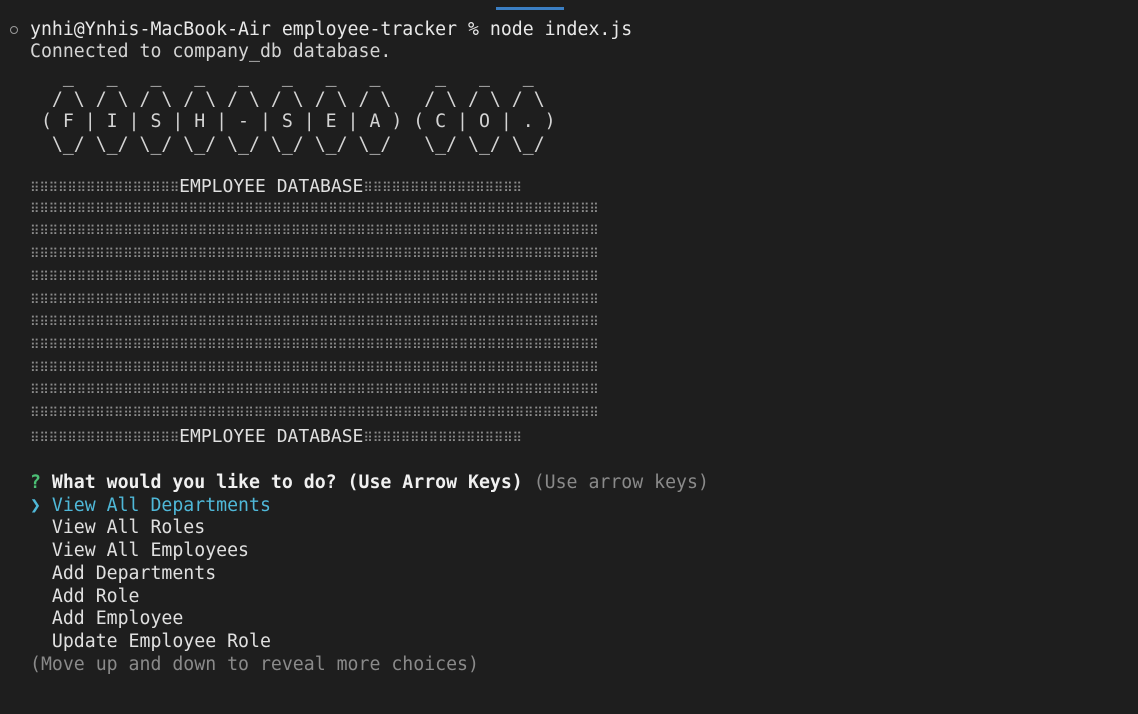 This screenshot has height=714, width=1138. I want to click on menu-choice-label: Update Employee Role, so click(161, 641).